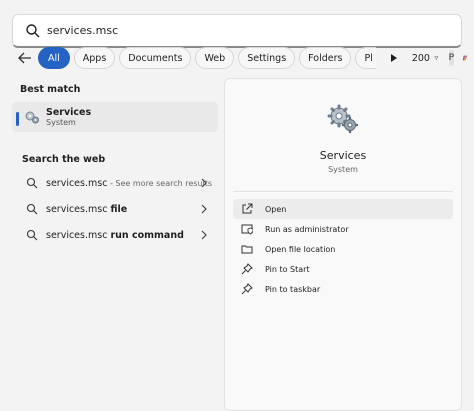 This screenshot has width=474, height=411. What do you see at coordinates (325, 58) in the screenshot?
I see `tab-folders: Folders` at bounding box center [325, 58].